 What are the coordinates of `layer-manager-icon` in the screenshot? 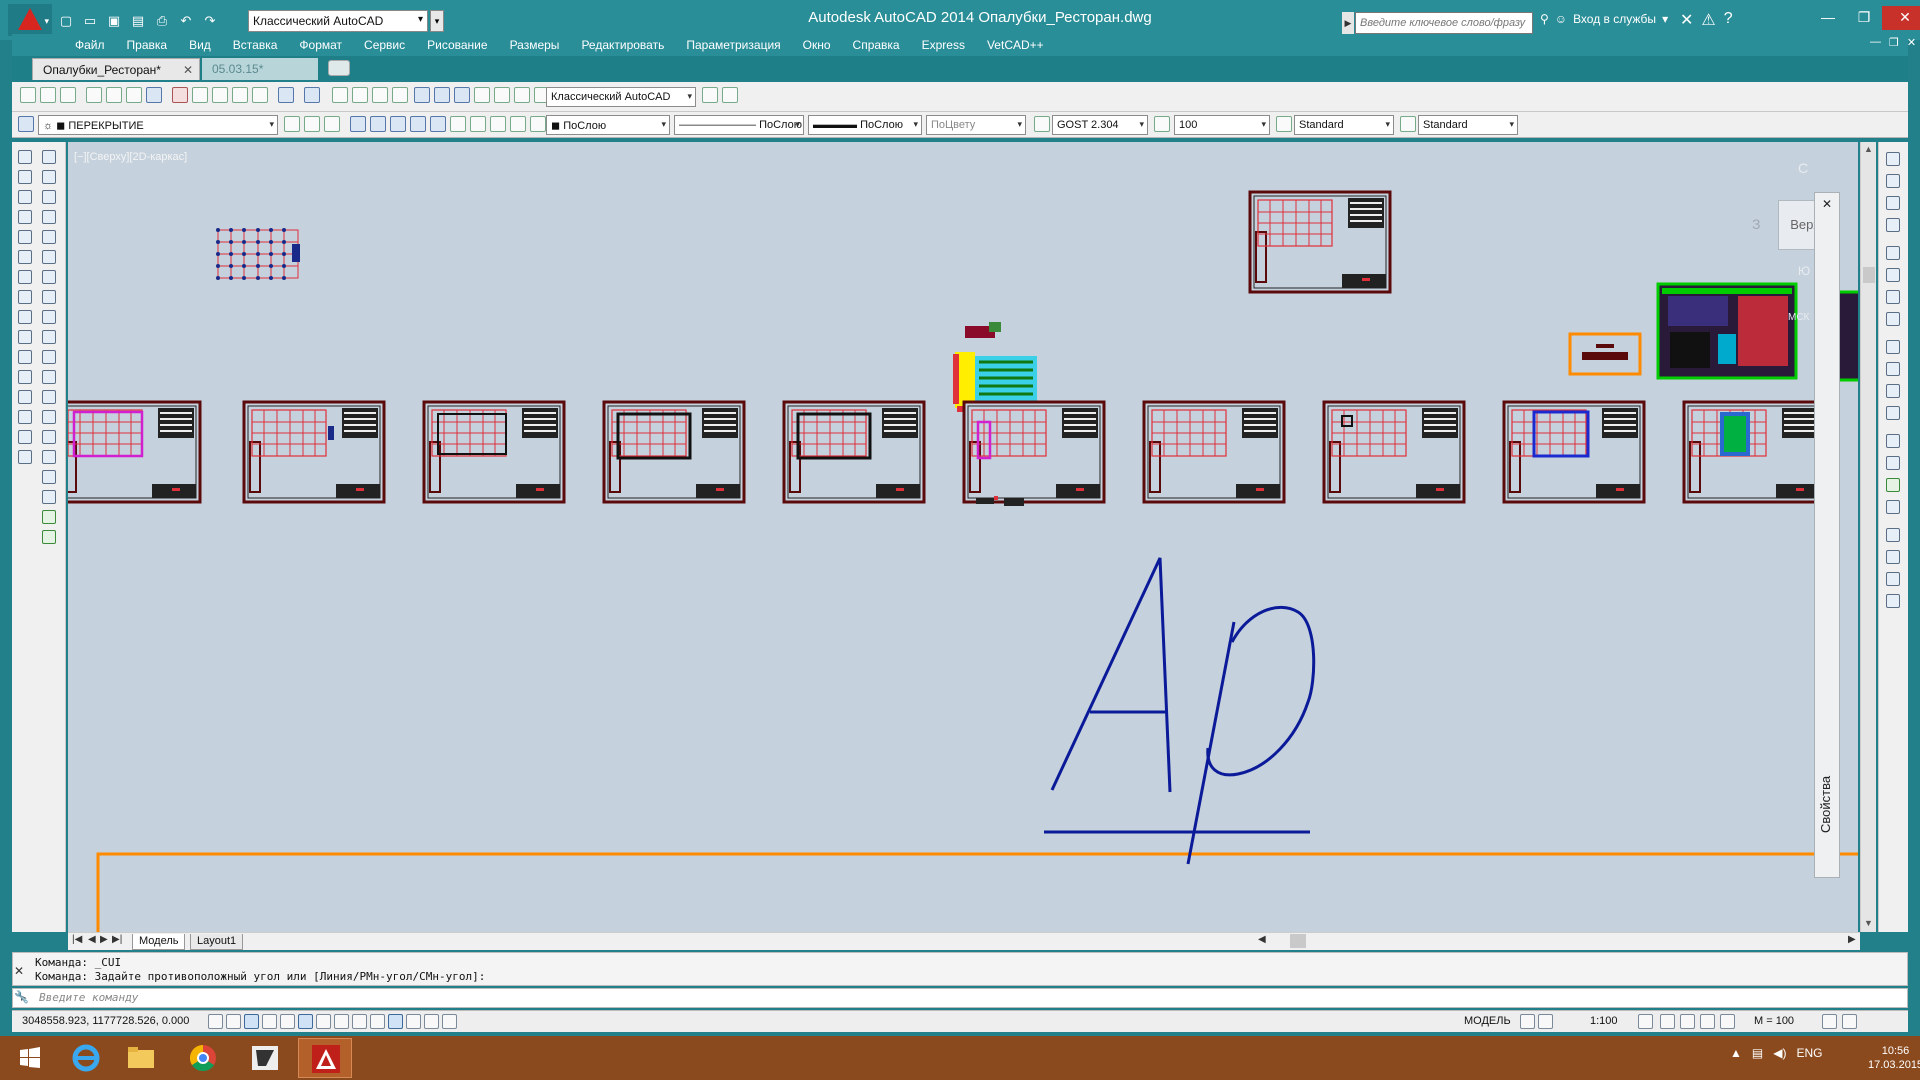 It's located at (26, 124).